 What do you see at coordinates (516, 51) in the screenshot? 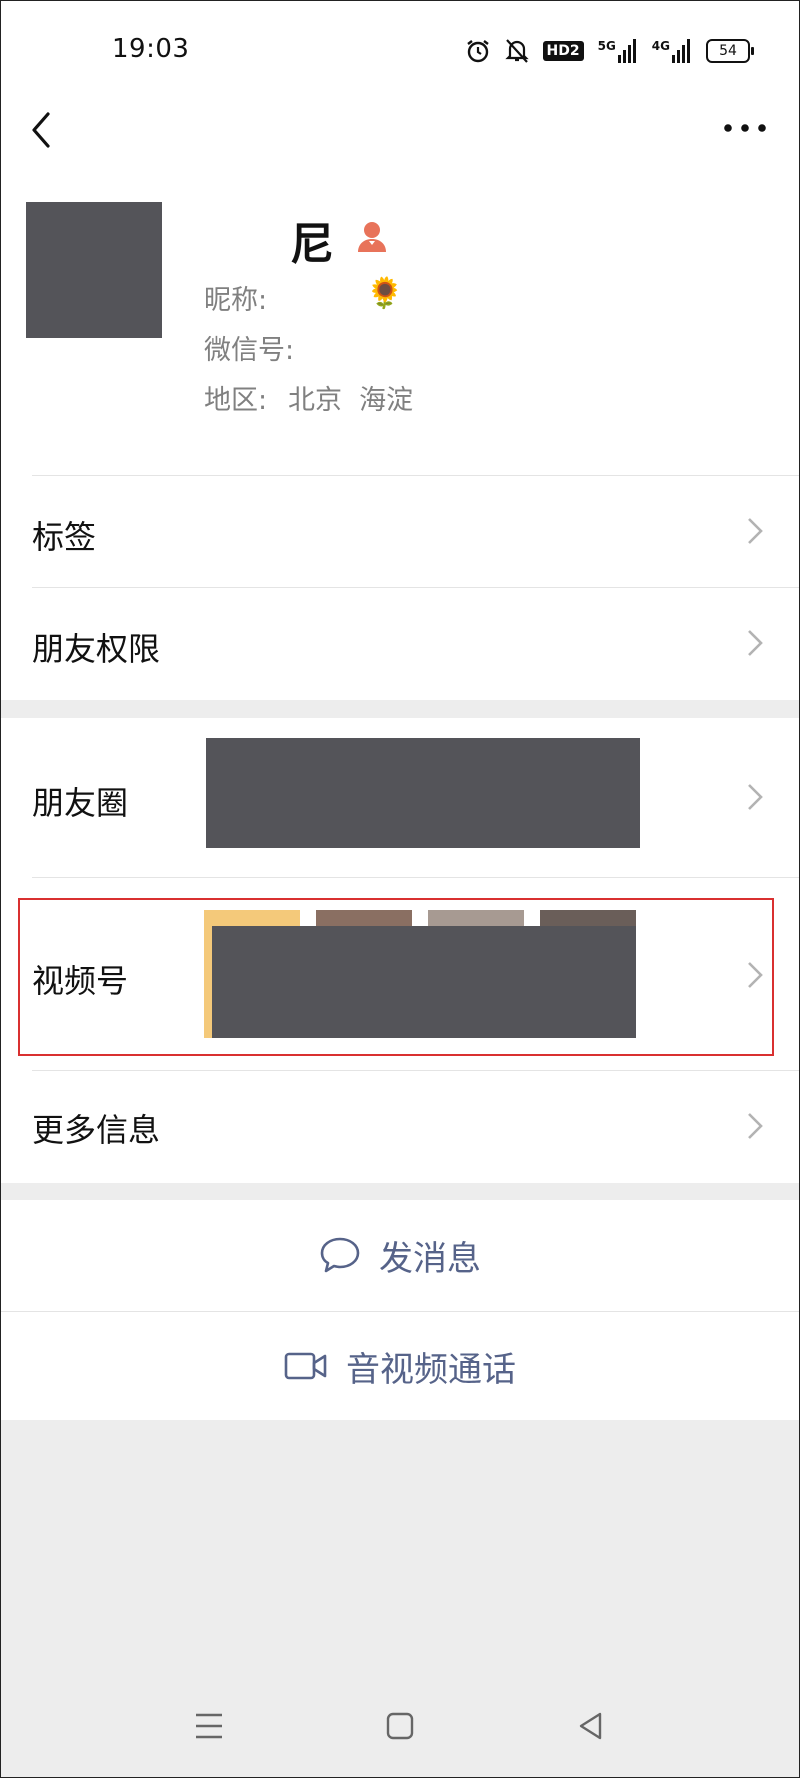
I see `bell-off-icon` at bounding box center [516, 51].